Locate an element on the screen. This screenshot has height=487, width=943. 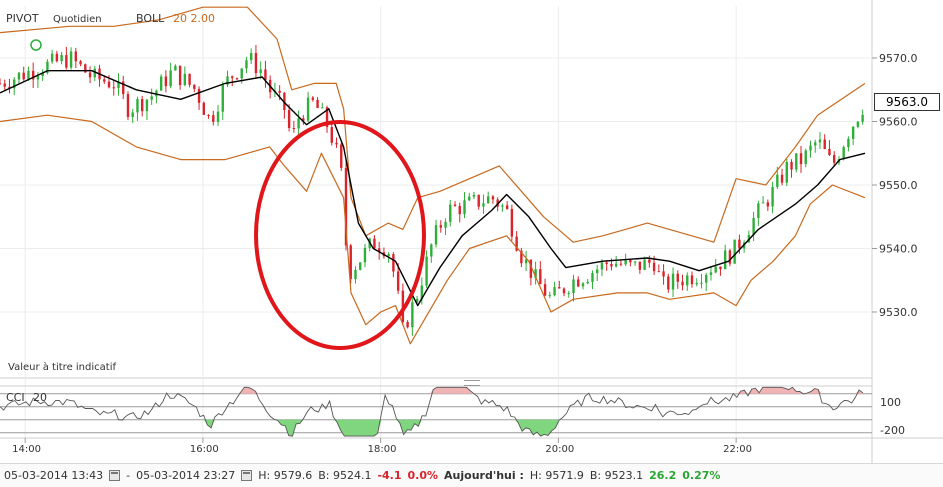
range-end-date: 05-03-2014 23:27 is located at coordinates (185, 475).